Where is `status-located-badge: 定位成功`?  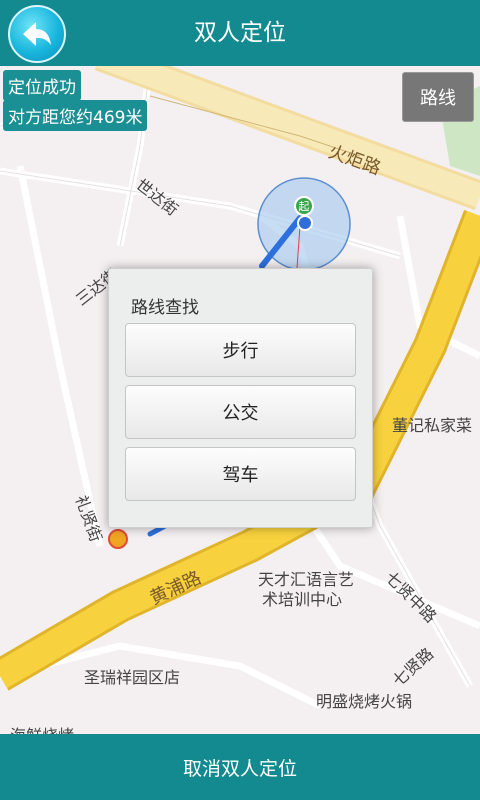
status-located-badge: 定位成功 is located at coordinates (42, 85).